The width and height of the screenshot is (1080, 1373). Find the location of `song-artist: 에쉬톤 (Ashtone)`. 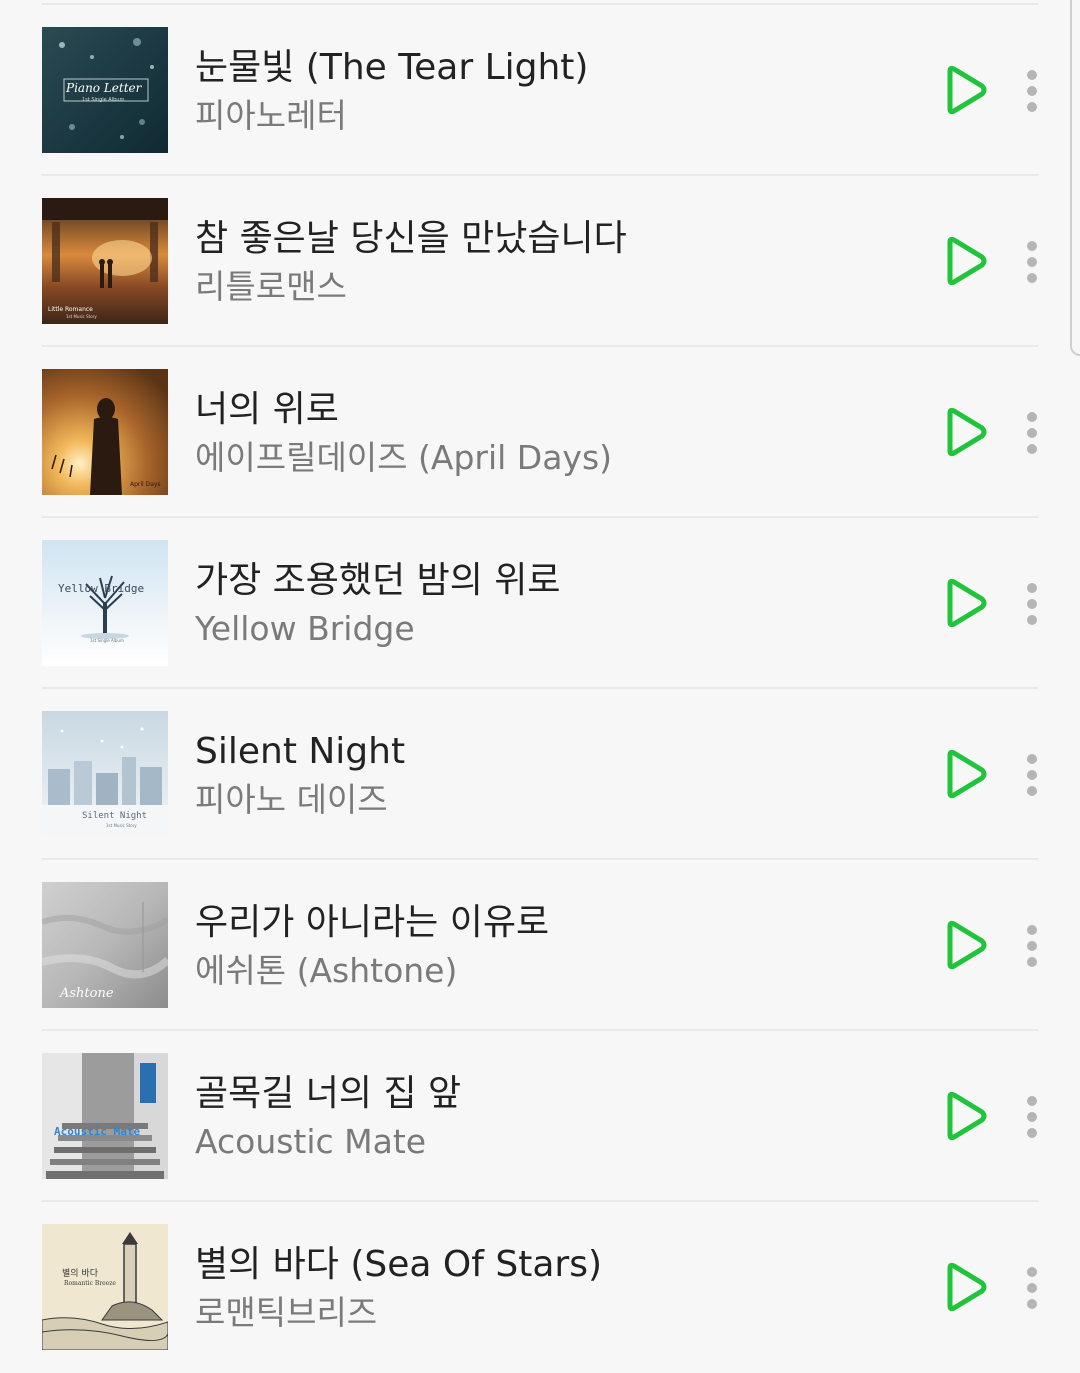

song-artist: 에쉬톤 (Ashtone) is located at coordinates (326, 970).